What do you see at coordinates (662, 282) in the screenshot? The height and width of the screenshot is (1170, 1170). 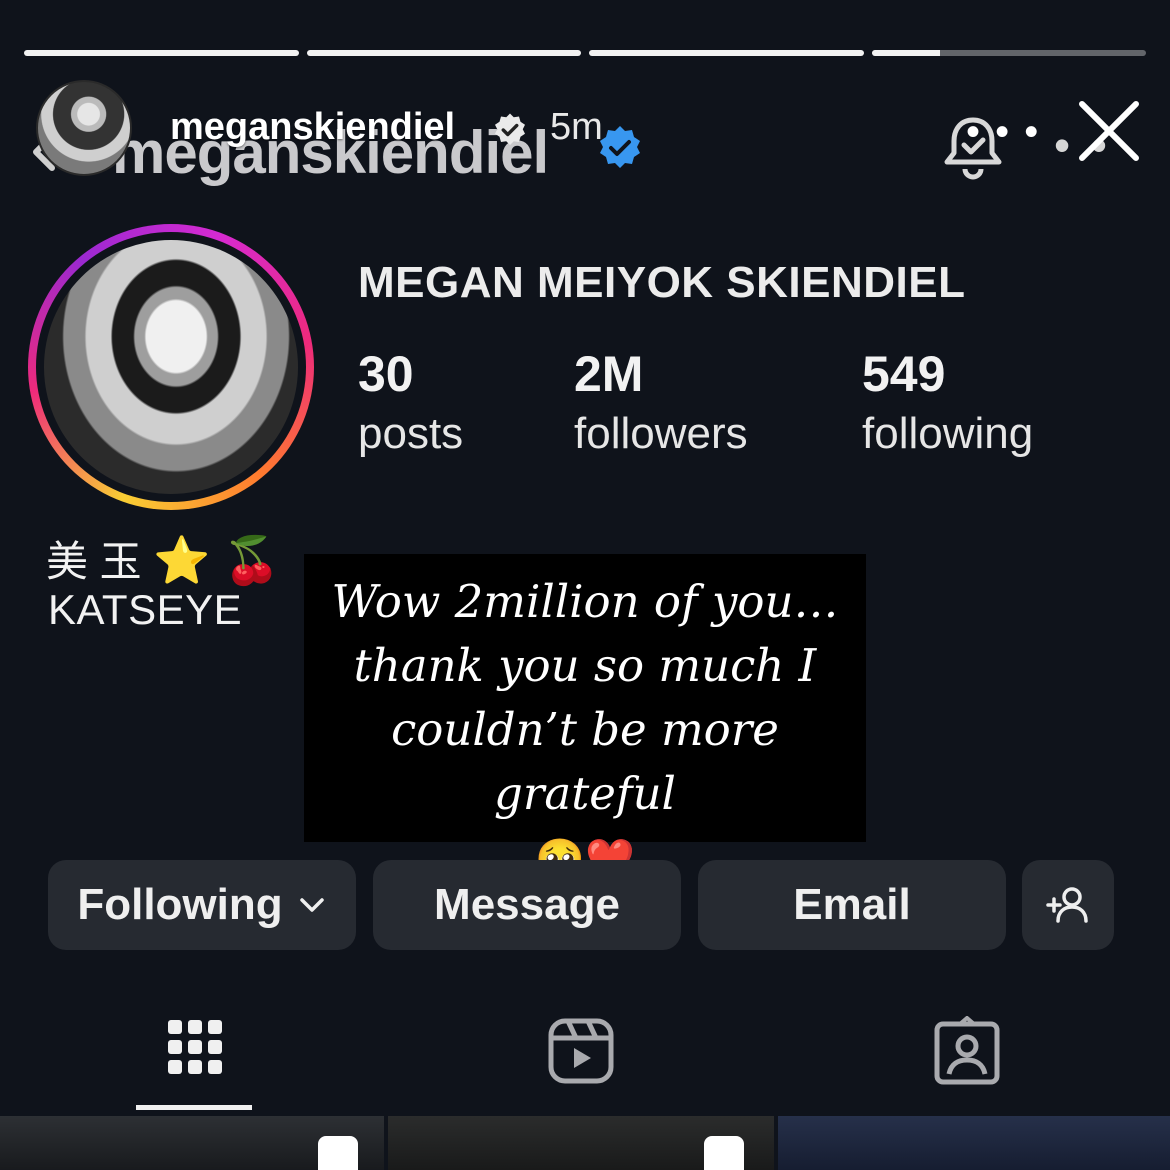 I see `profile-display-name: MEGAN MEIYOK SKIENDIEL` at bounding box center [662, 282].